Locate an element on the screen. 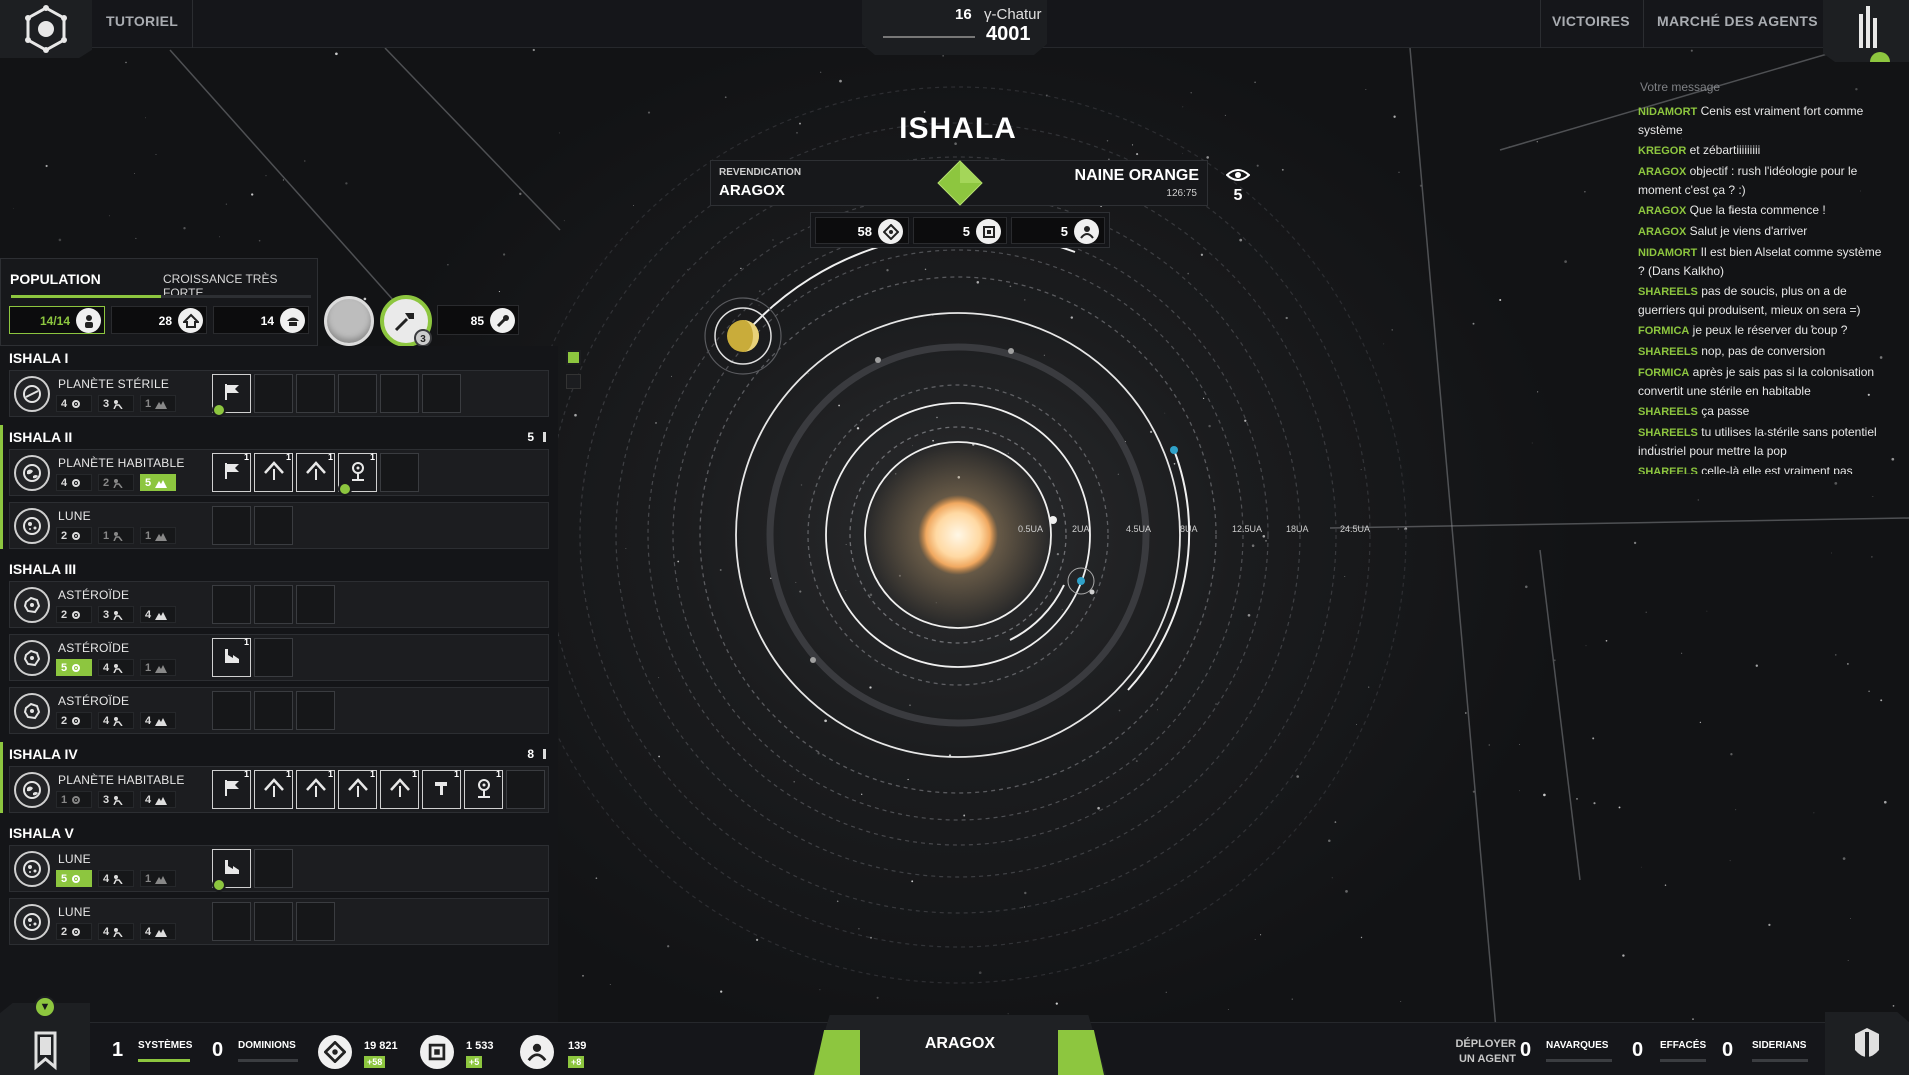 This screenshot has height=1075, width=1909. planet-row: LUNE 5 4 1 is located at coordinates (279, 868).